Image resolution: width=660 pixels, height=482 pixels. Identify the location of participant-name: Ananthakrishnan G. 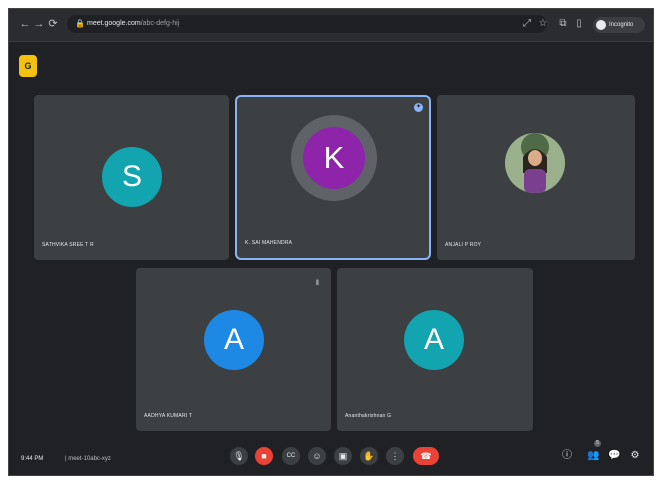
(368, 416).